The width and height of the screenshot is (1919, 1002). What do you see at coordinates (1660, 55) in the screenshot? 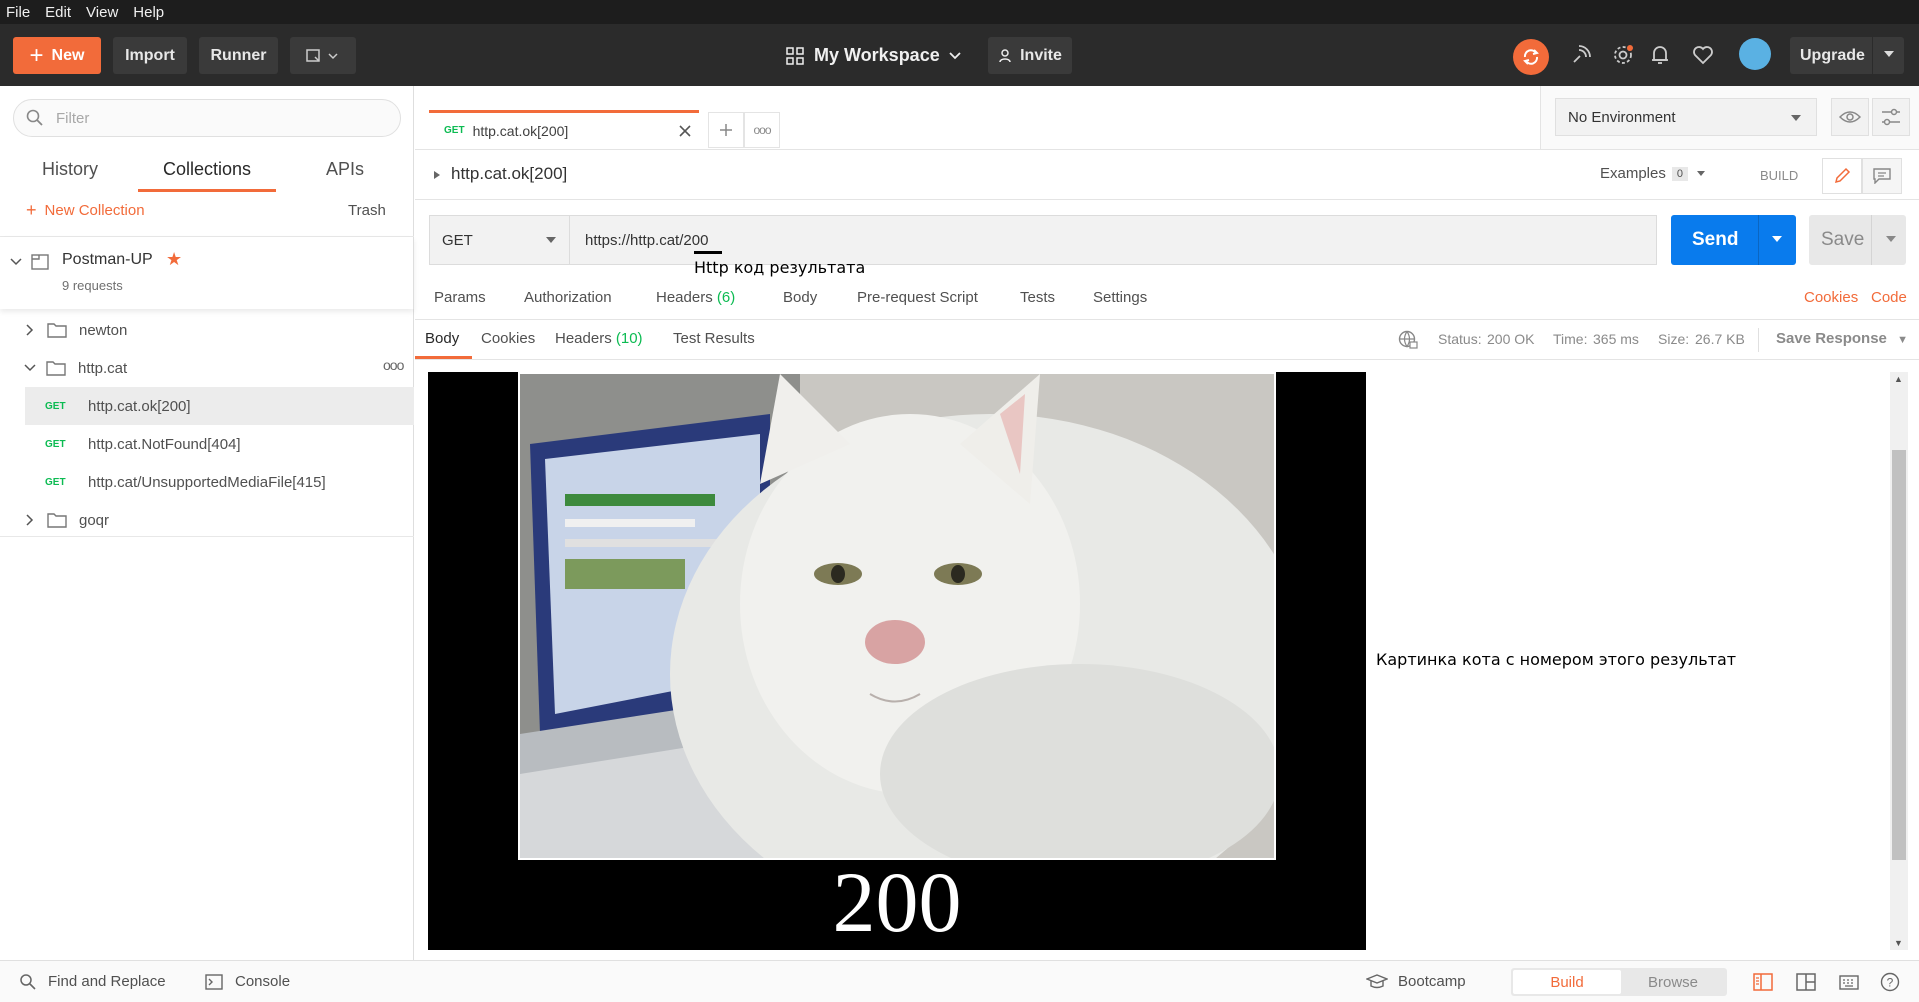
I see `bell-icon` at bounding box center [1660, 55].